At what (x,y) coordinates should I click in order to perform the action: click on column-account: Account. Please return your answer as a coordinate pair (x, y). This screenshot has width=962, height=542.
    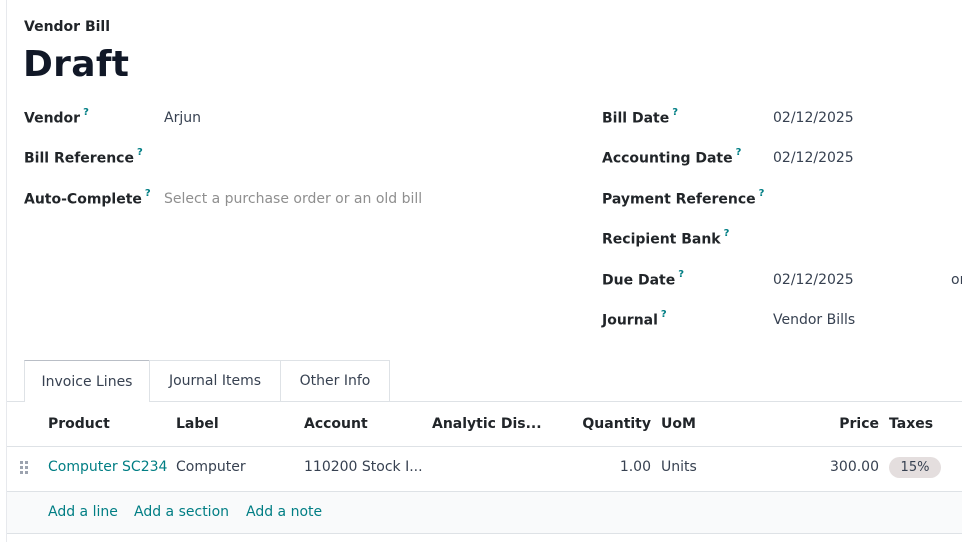
    Looking at the image, I should click on (336, 424).